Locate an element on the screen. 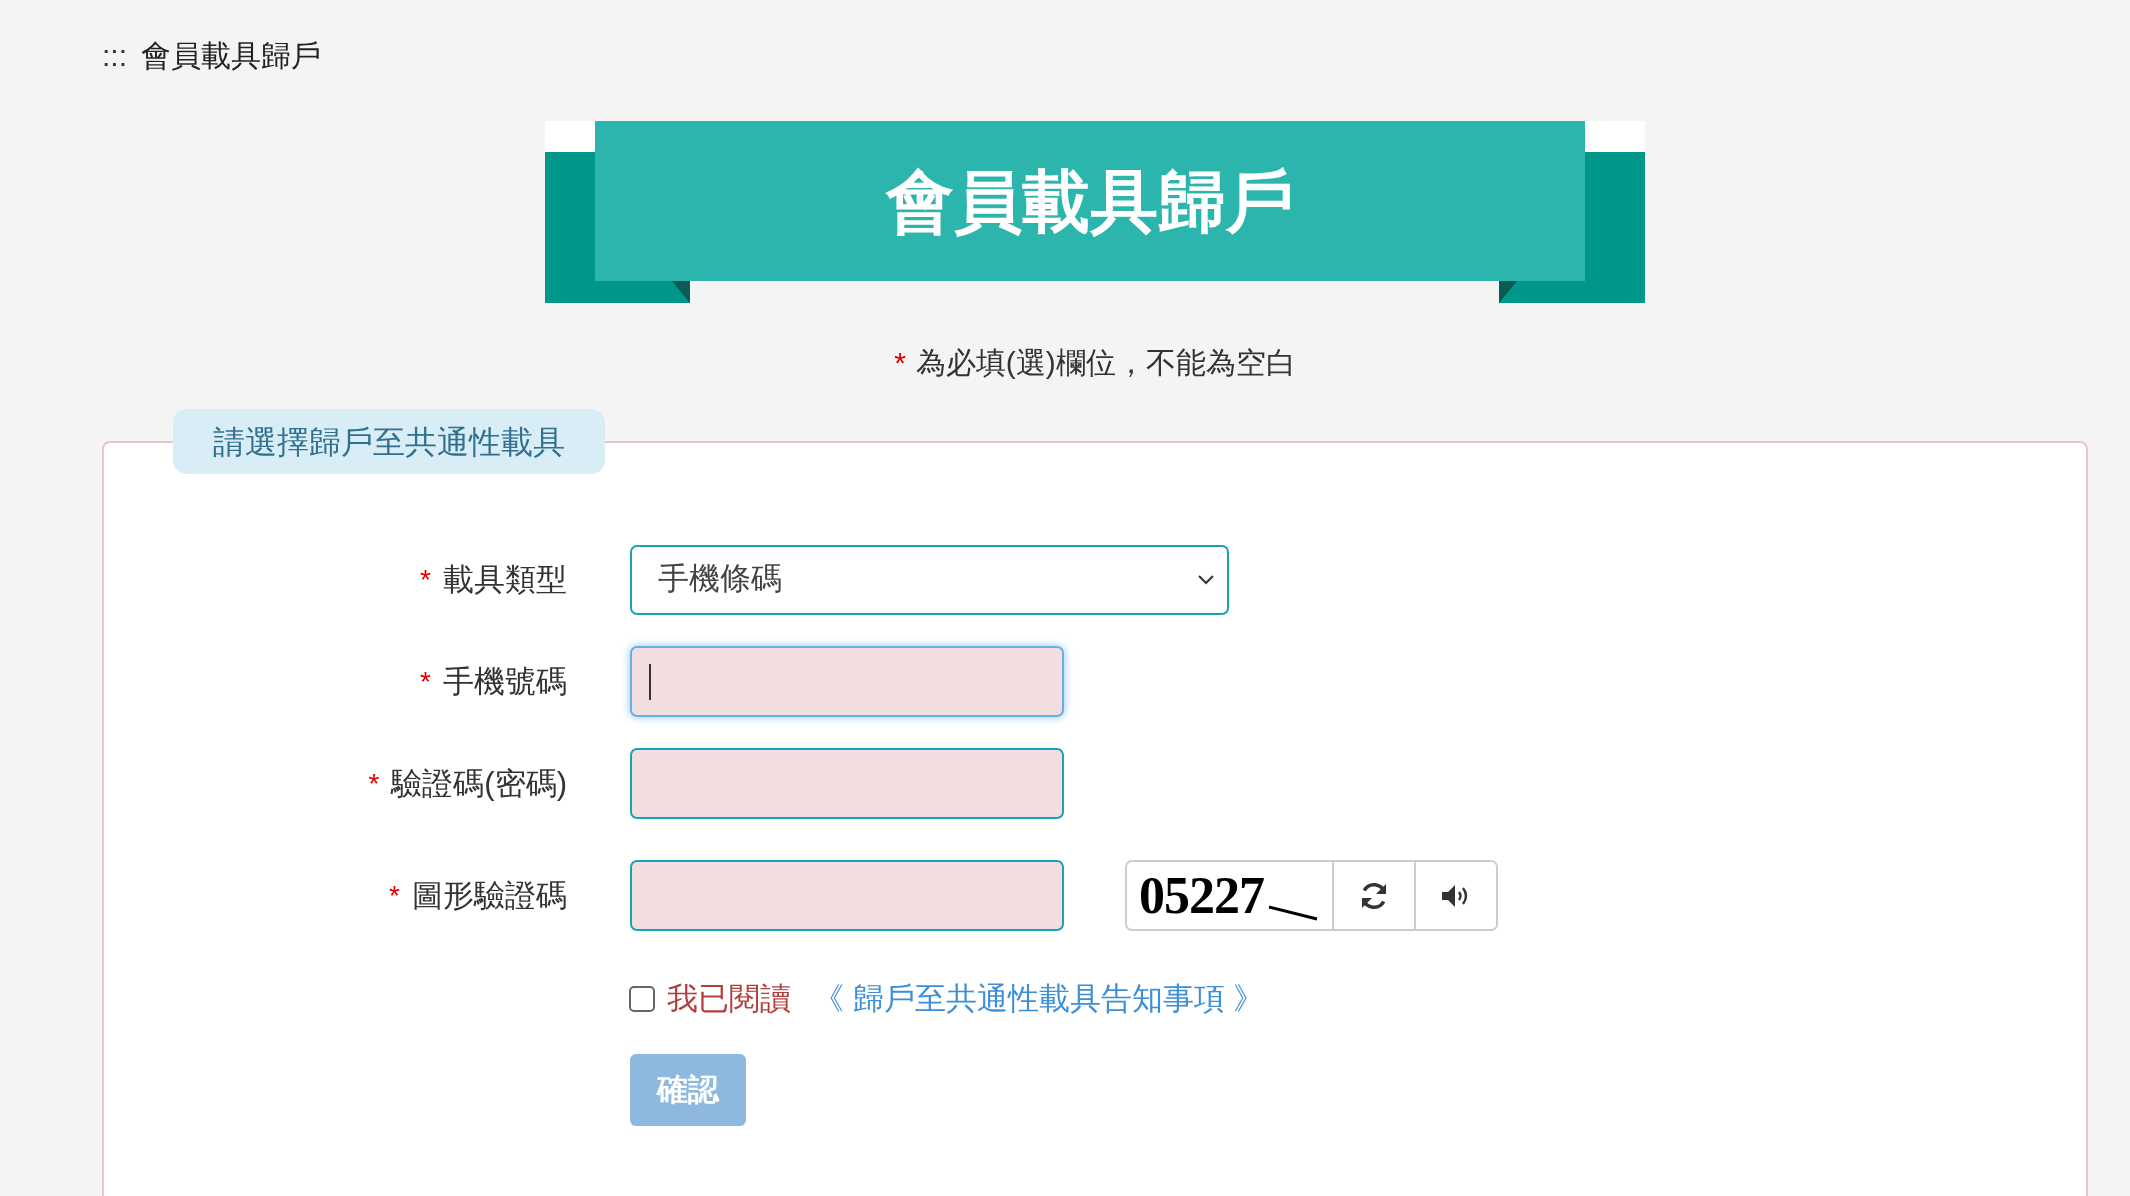 This screenshot has height=1196, width=2130. text-cursor is located at coordinates (650, 681).